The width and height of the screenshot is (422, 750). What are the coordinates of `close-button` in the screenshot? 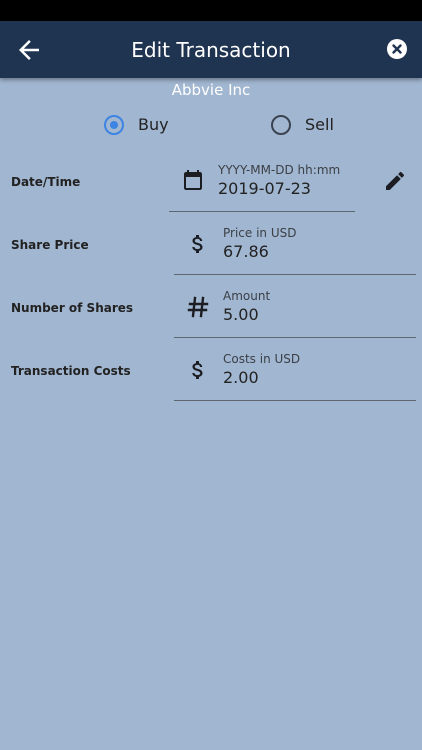 It's located at (397, 49).